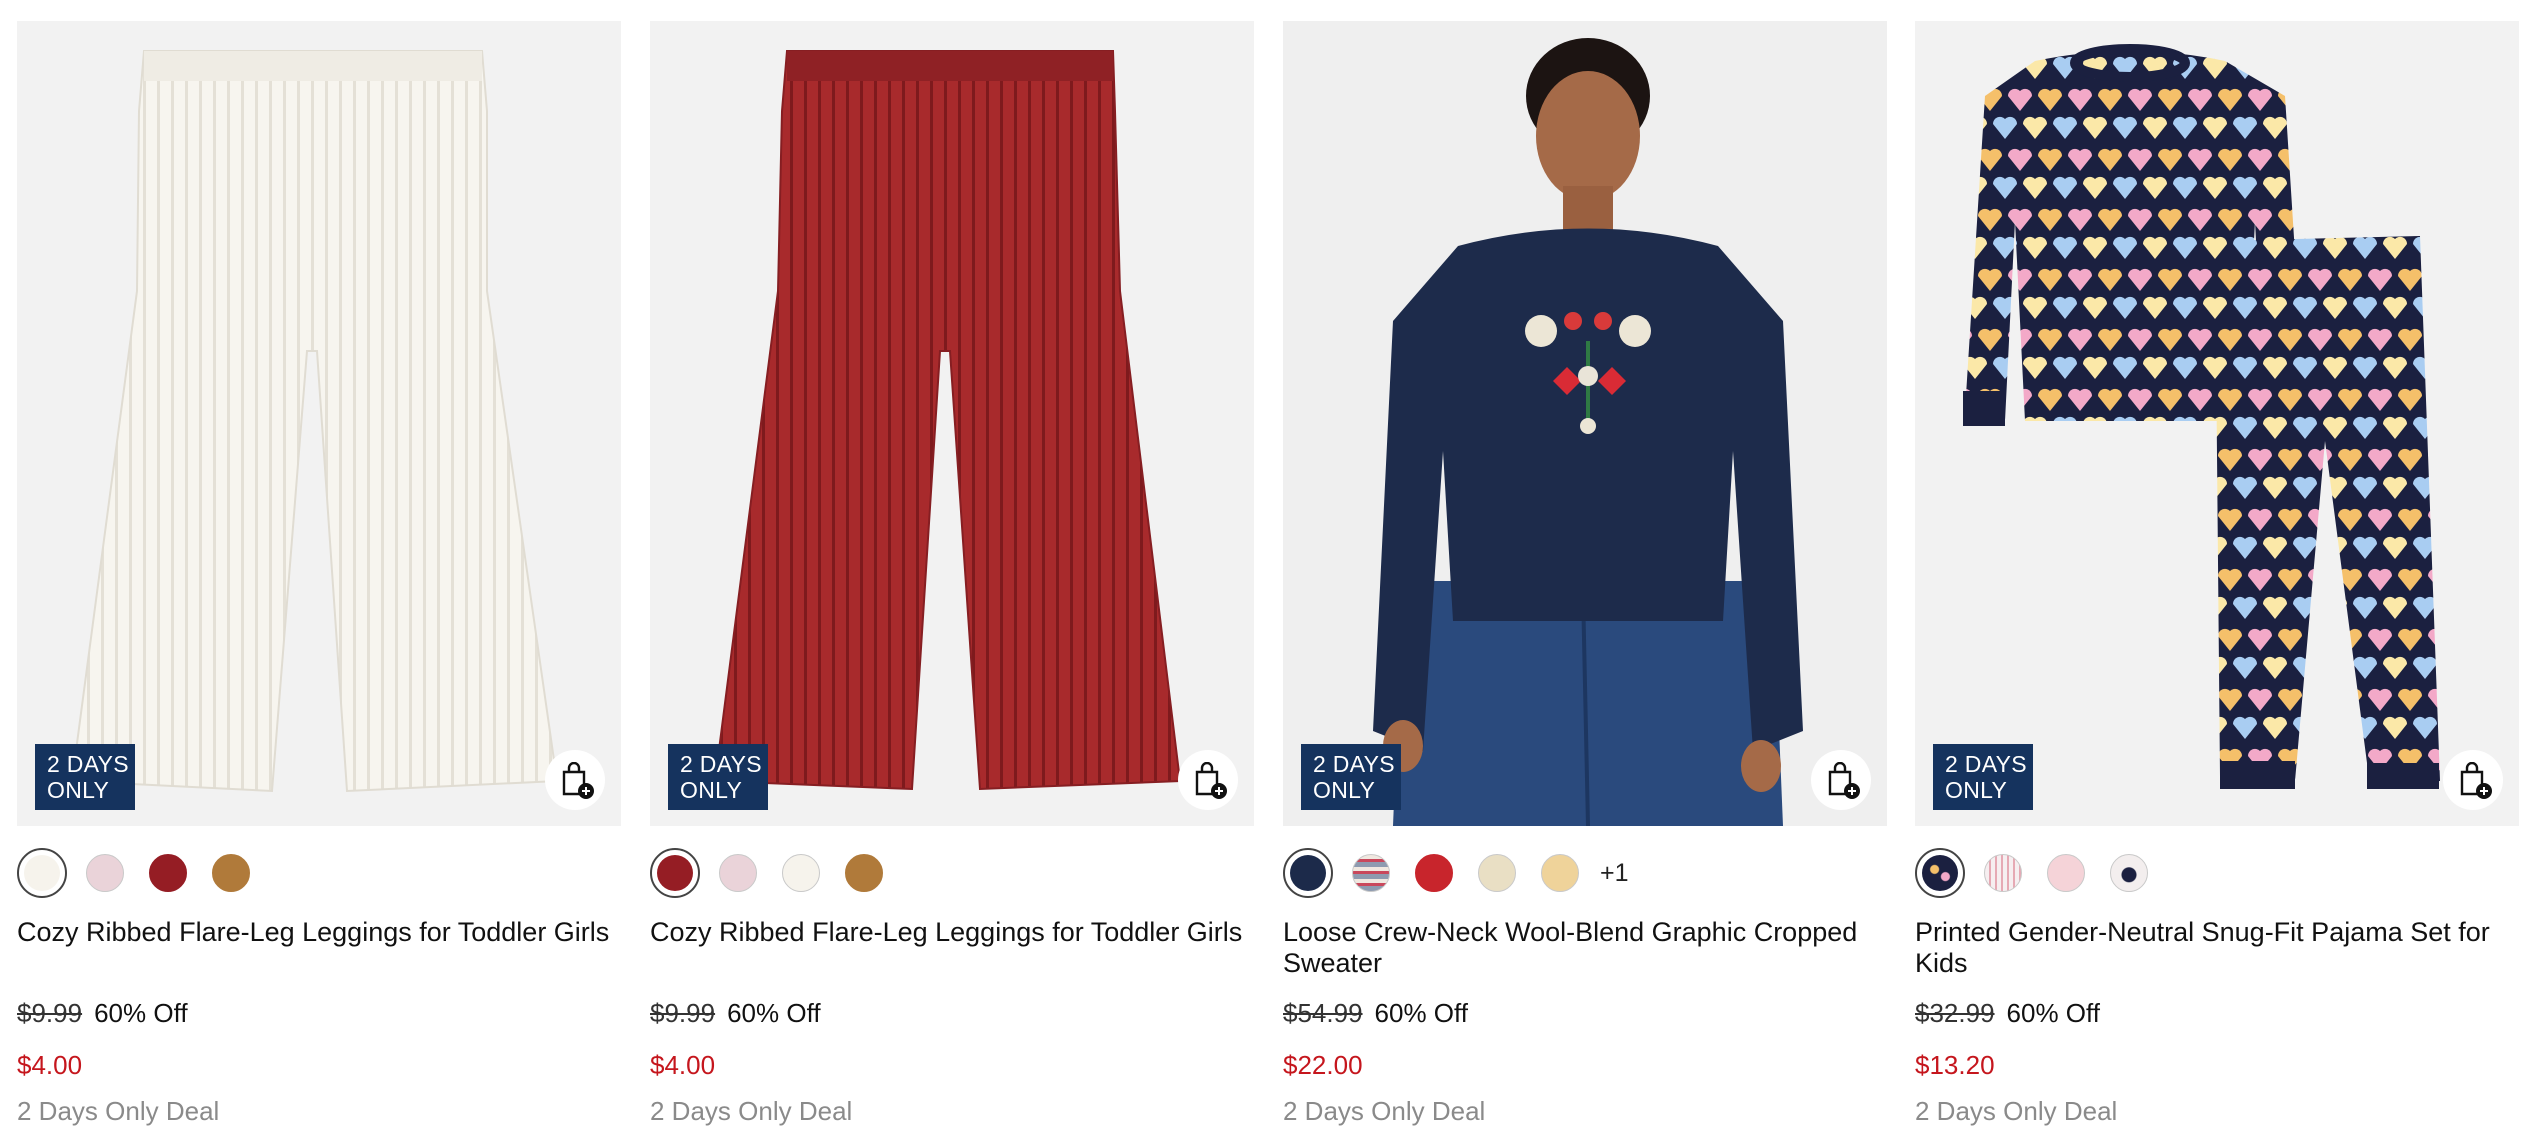 This screenshot has height=1142, width=2526. Describe the element at coordinates (2003, 873) in the screenshot. I see `swatch-striped-hearts` at that location.